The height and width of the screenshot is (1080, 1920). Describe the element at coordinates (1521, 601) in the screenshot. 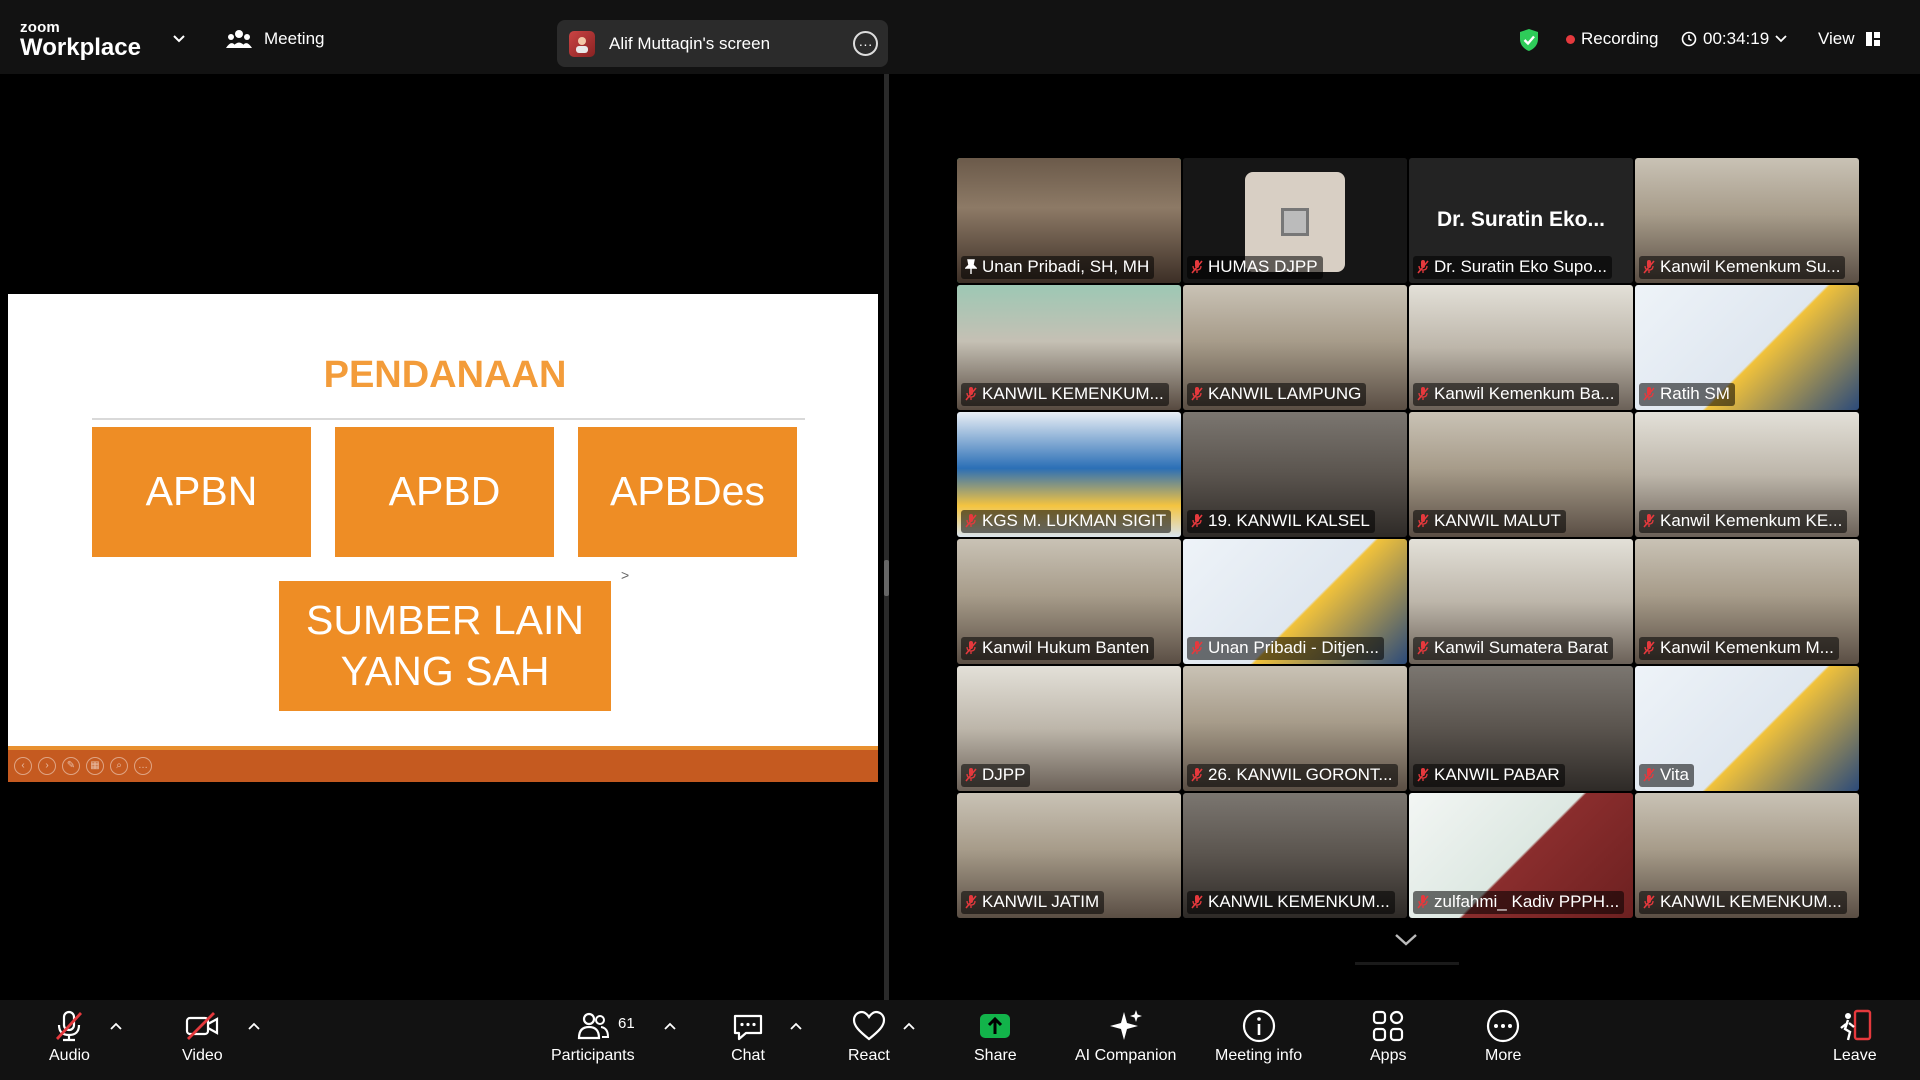

I see `participant-tile: Kanwil Sumatera Barat` at that location.